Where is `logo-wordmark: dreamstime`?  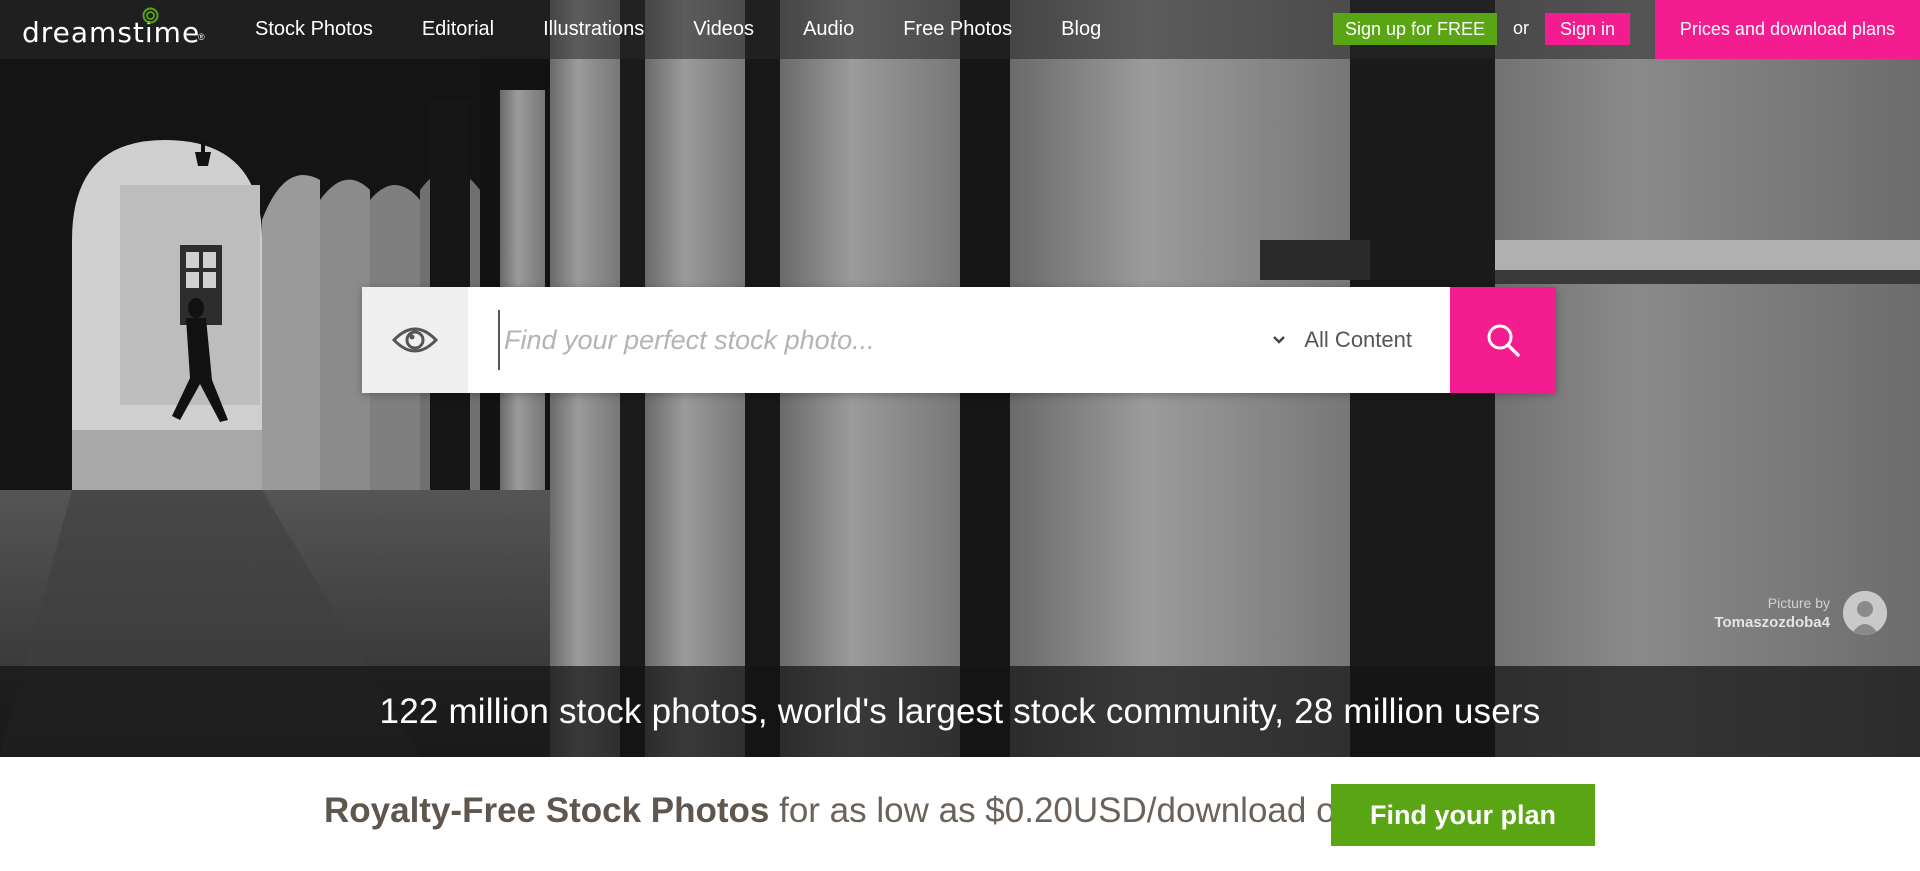 logo-wordmark: dreamstime is located at coordinates (111, 32).